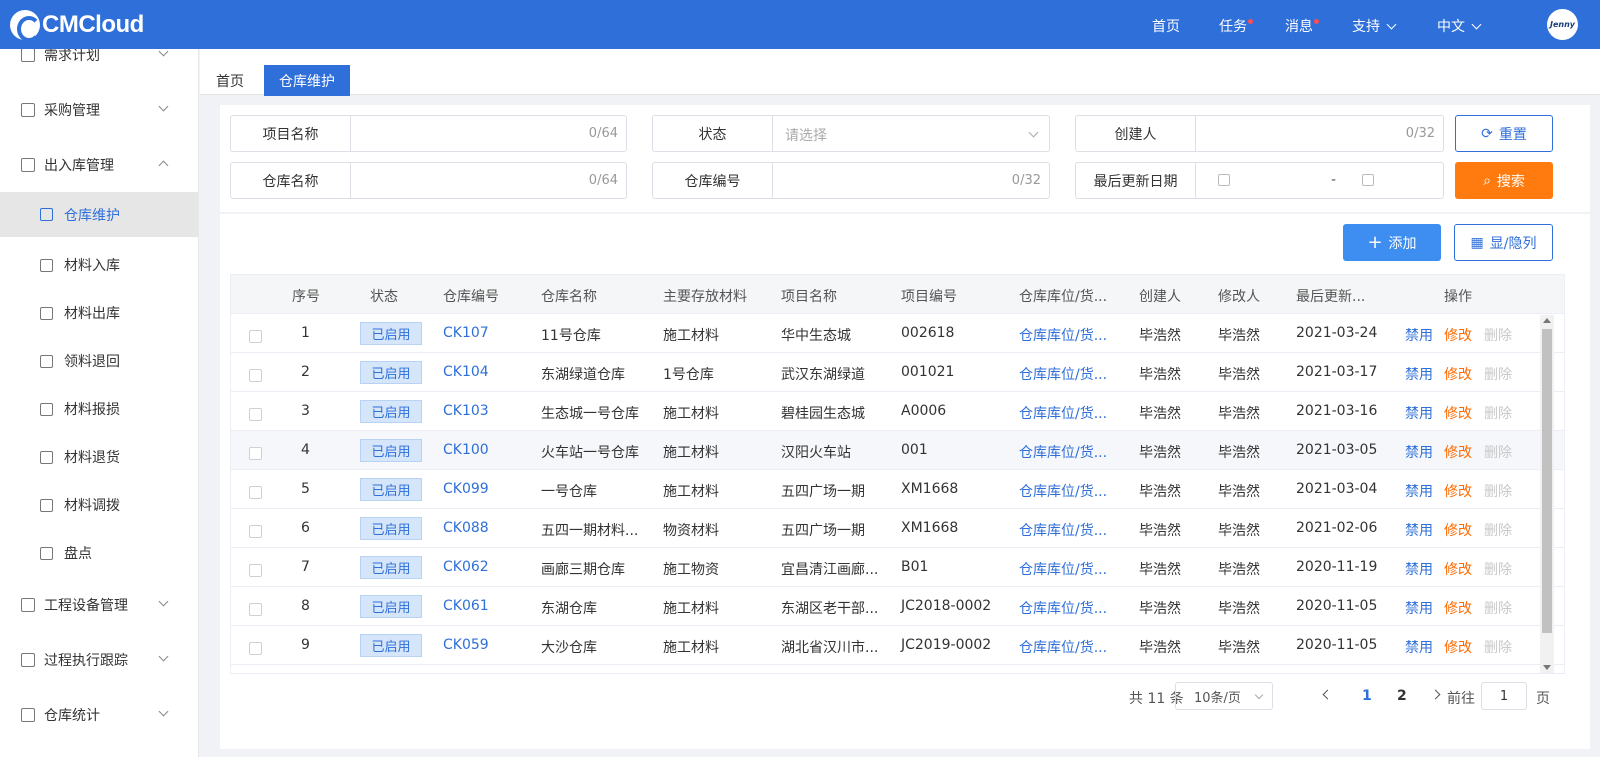 This screenshot has width=1600, height=757. What do you see at coordinates (307, 80) in the screenshot?
I see `tab-warehouse-maintenance: 仓库维护` at bounding box center [307, 80].